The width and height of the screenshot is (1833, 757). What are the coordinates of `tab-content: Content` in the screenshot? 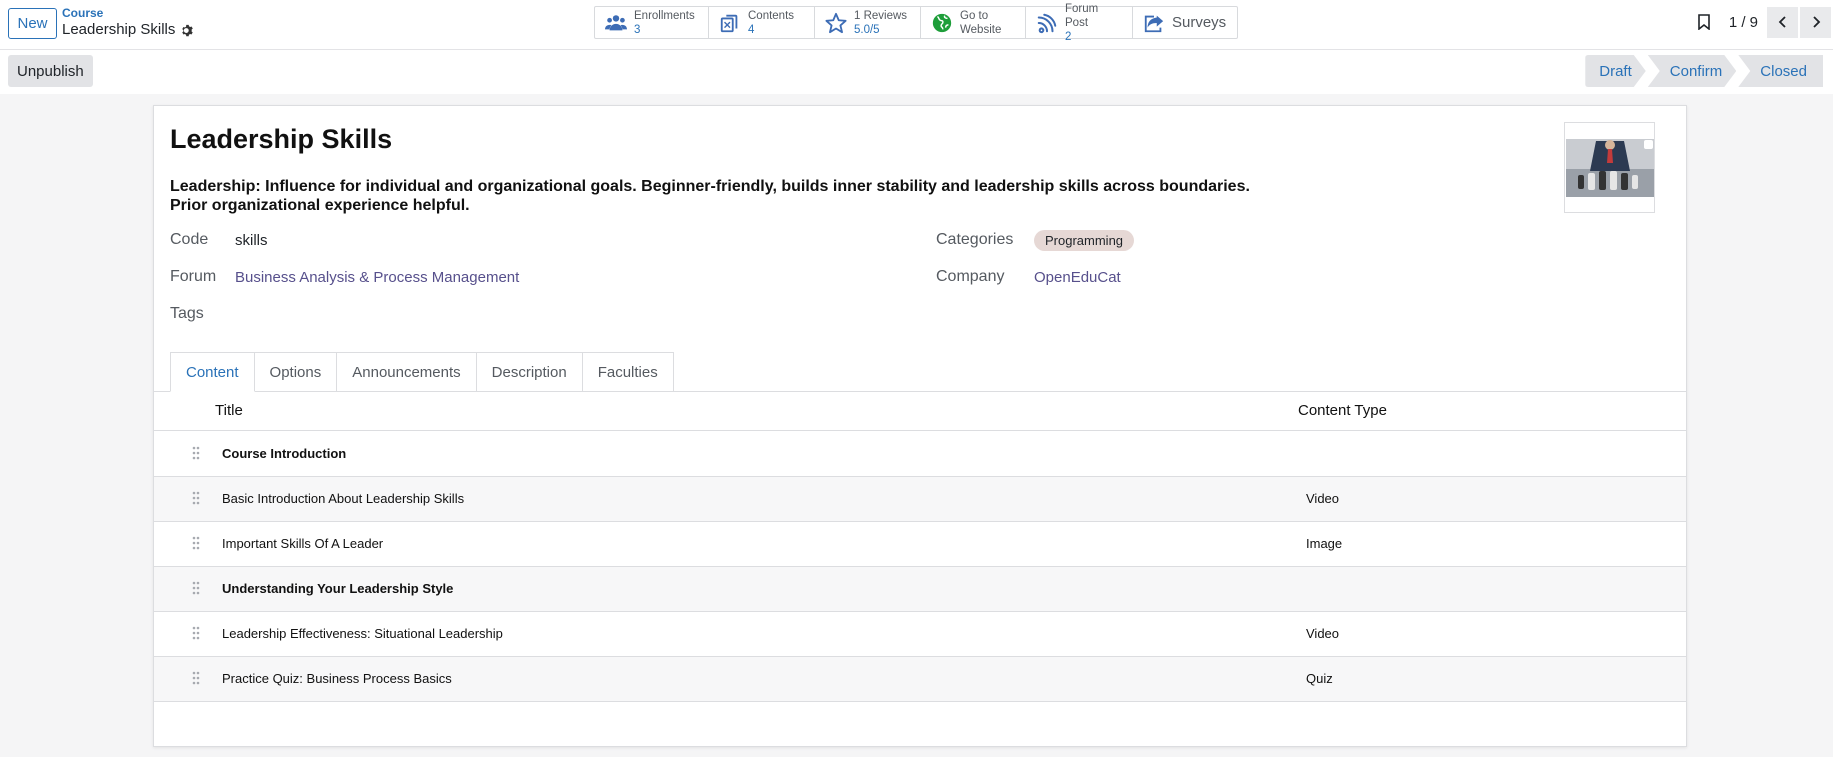 It's located at (212, 372).